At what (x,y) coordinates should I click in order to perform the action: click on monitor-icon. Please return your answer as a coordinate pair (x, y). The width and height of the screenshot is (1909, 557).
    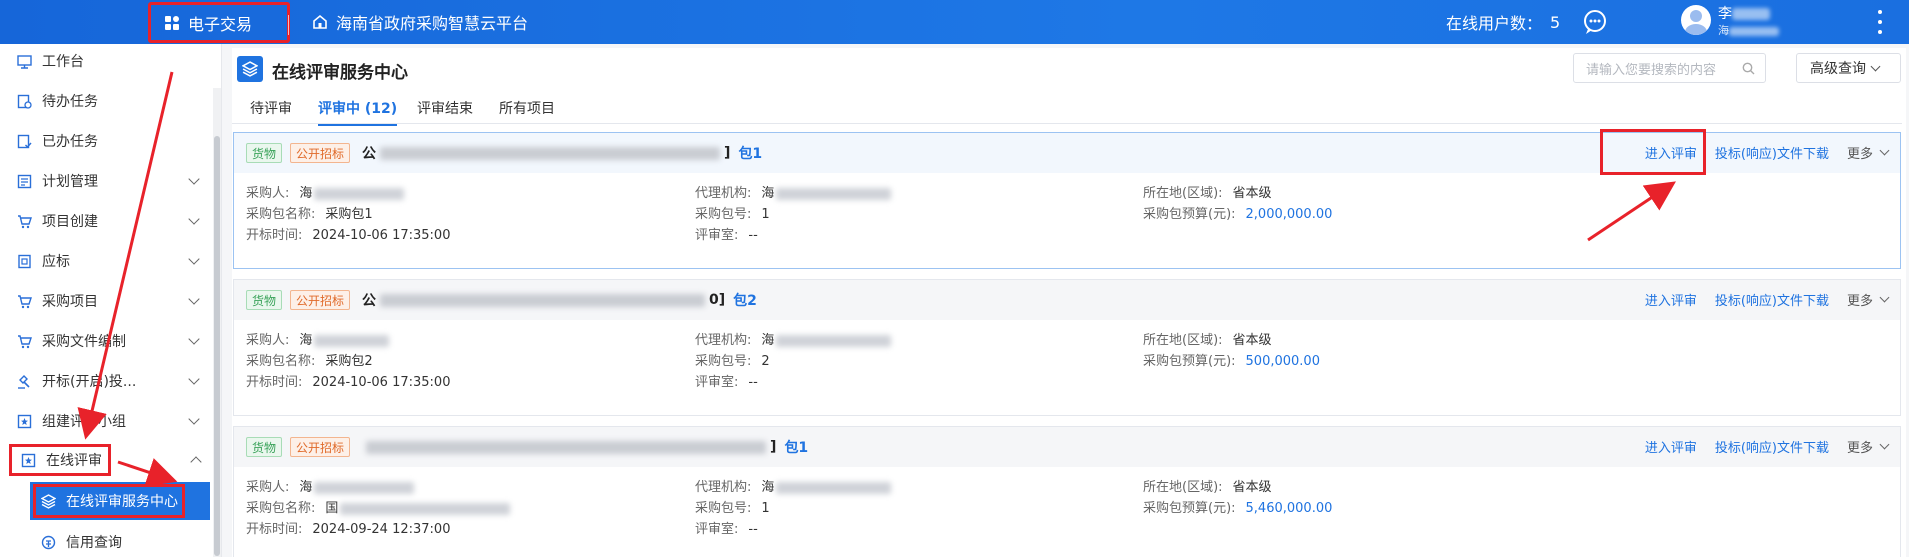
    Looking at the image, I should click on (24, 61).